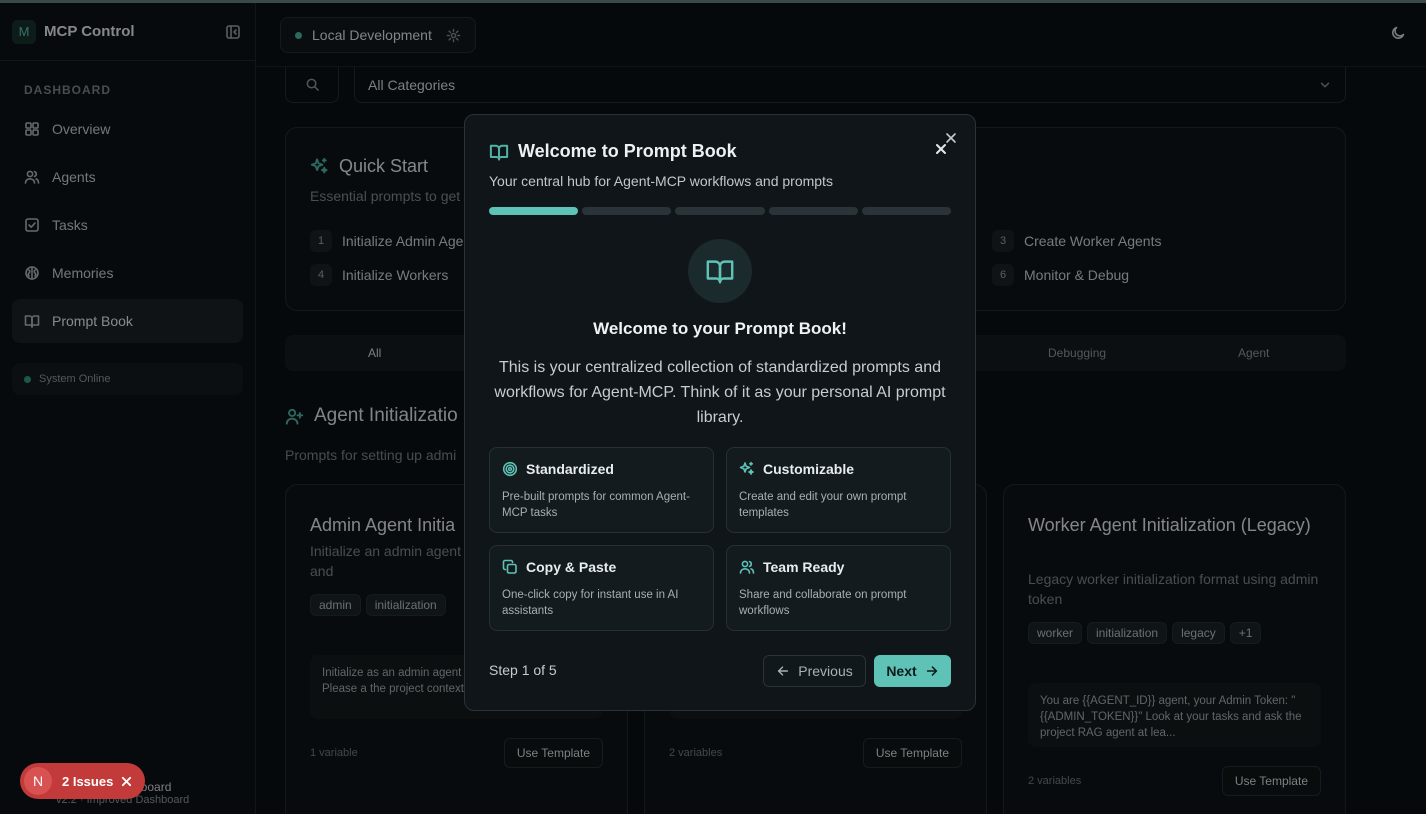 The height and width of the screenshot is (814, 1426). I want to click on previous-button: Previous, so click(814, 671).